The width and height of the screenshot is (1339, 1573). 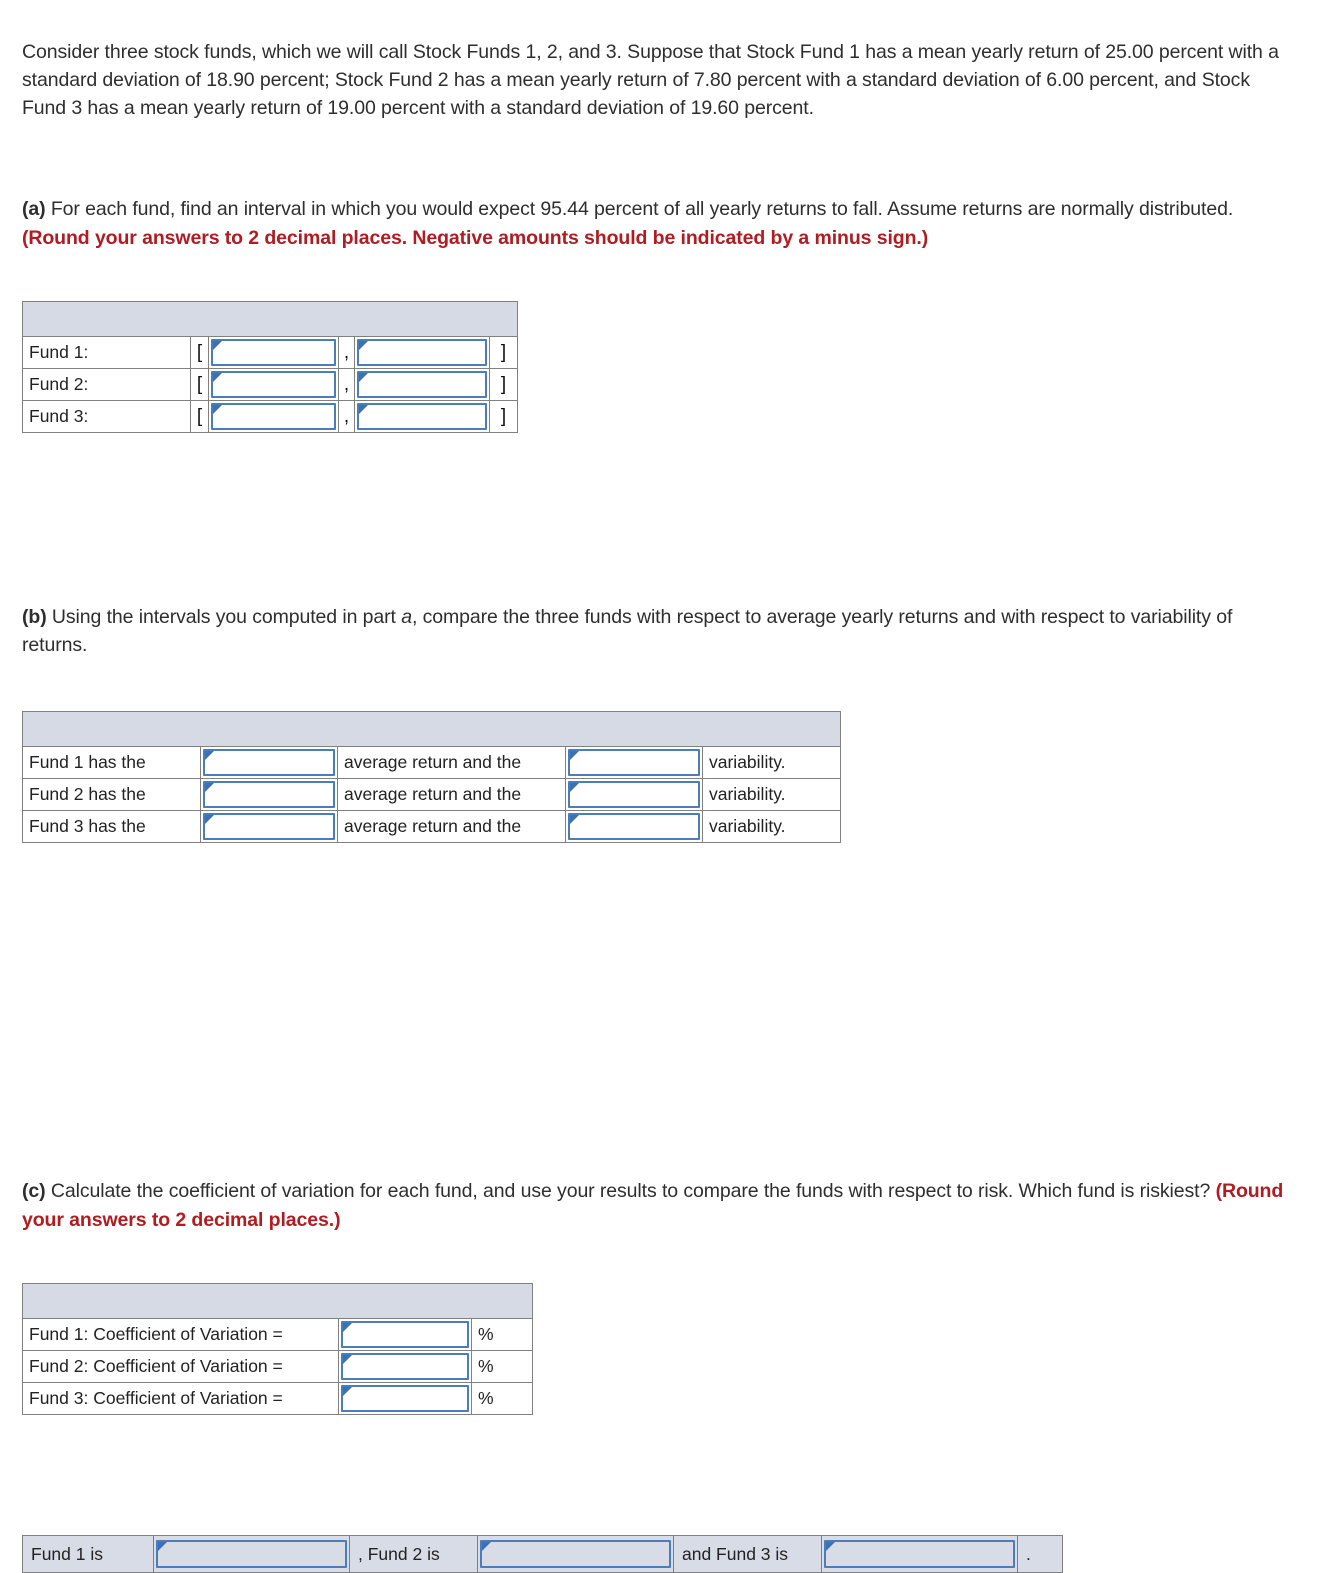 I want to click on part-a-header-cell, so click(x=270, y=319).